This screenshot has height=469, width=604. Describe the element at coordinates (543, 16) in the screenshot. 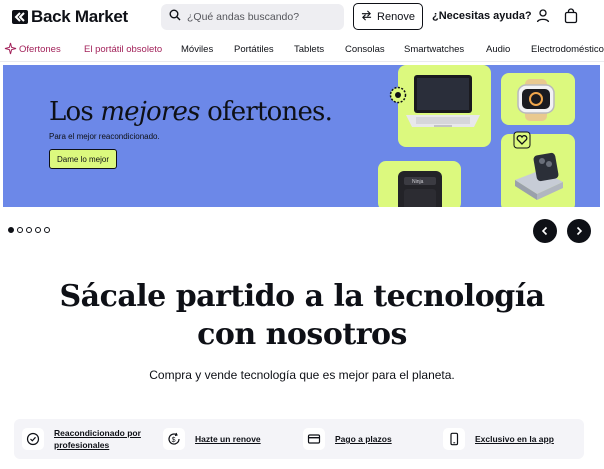

I see `user-account-icon` at that location.